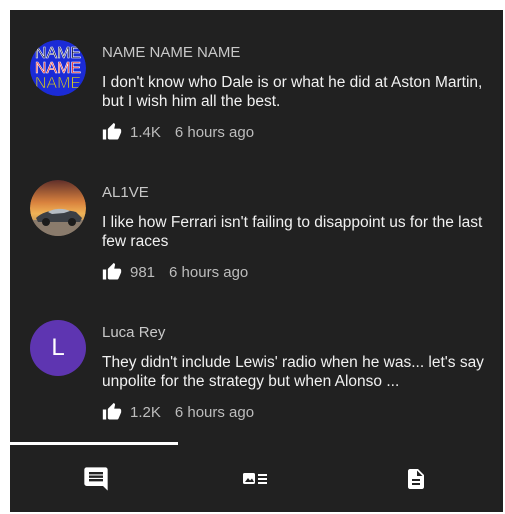 This screenshot has height=514, width=505. I want to click on avatar-initial: L, so click(58, 347).